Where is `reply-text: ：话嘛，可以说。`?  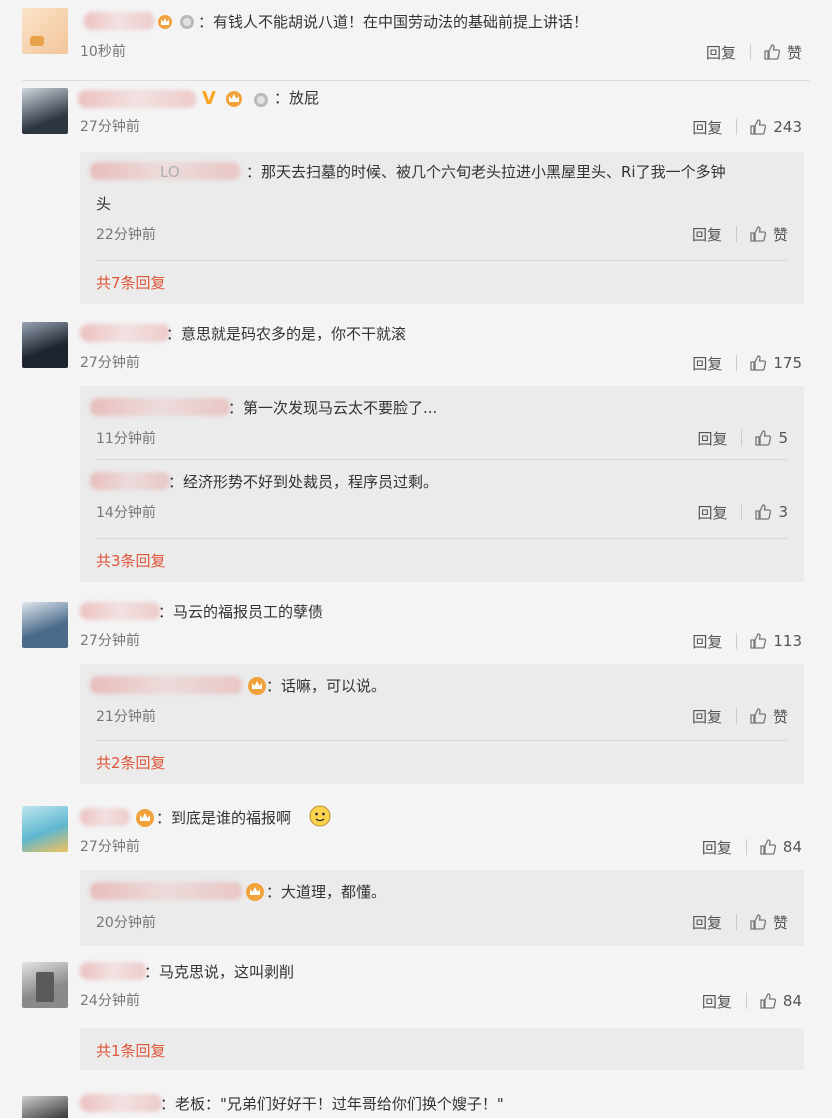
reply-text: ：话嘛，可以说。 is located at coordinates (326, 686).